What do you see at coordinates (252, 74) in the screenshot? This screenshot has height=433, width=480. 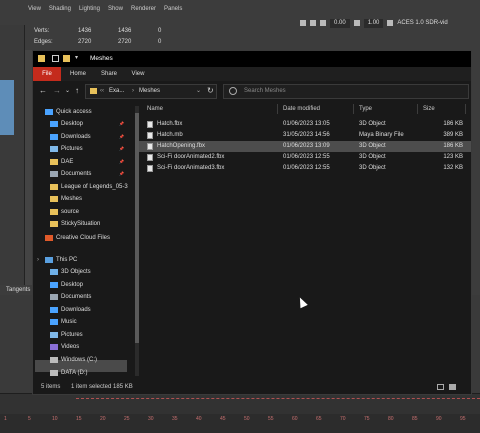 I see `ribbon-tabs: File Home Share View` at bounding box center [252, 74].